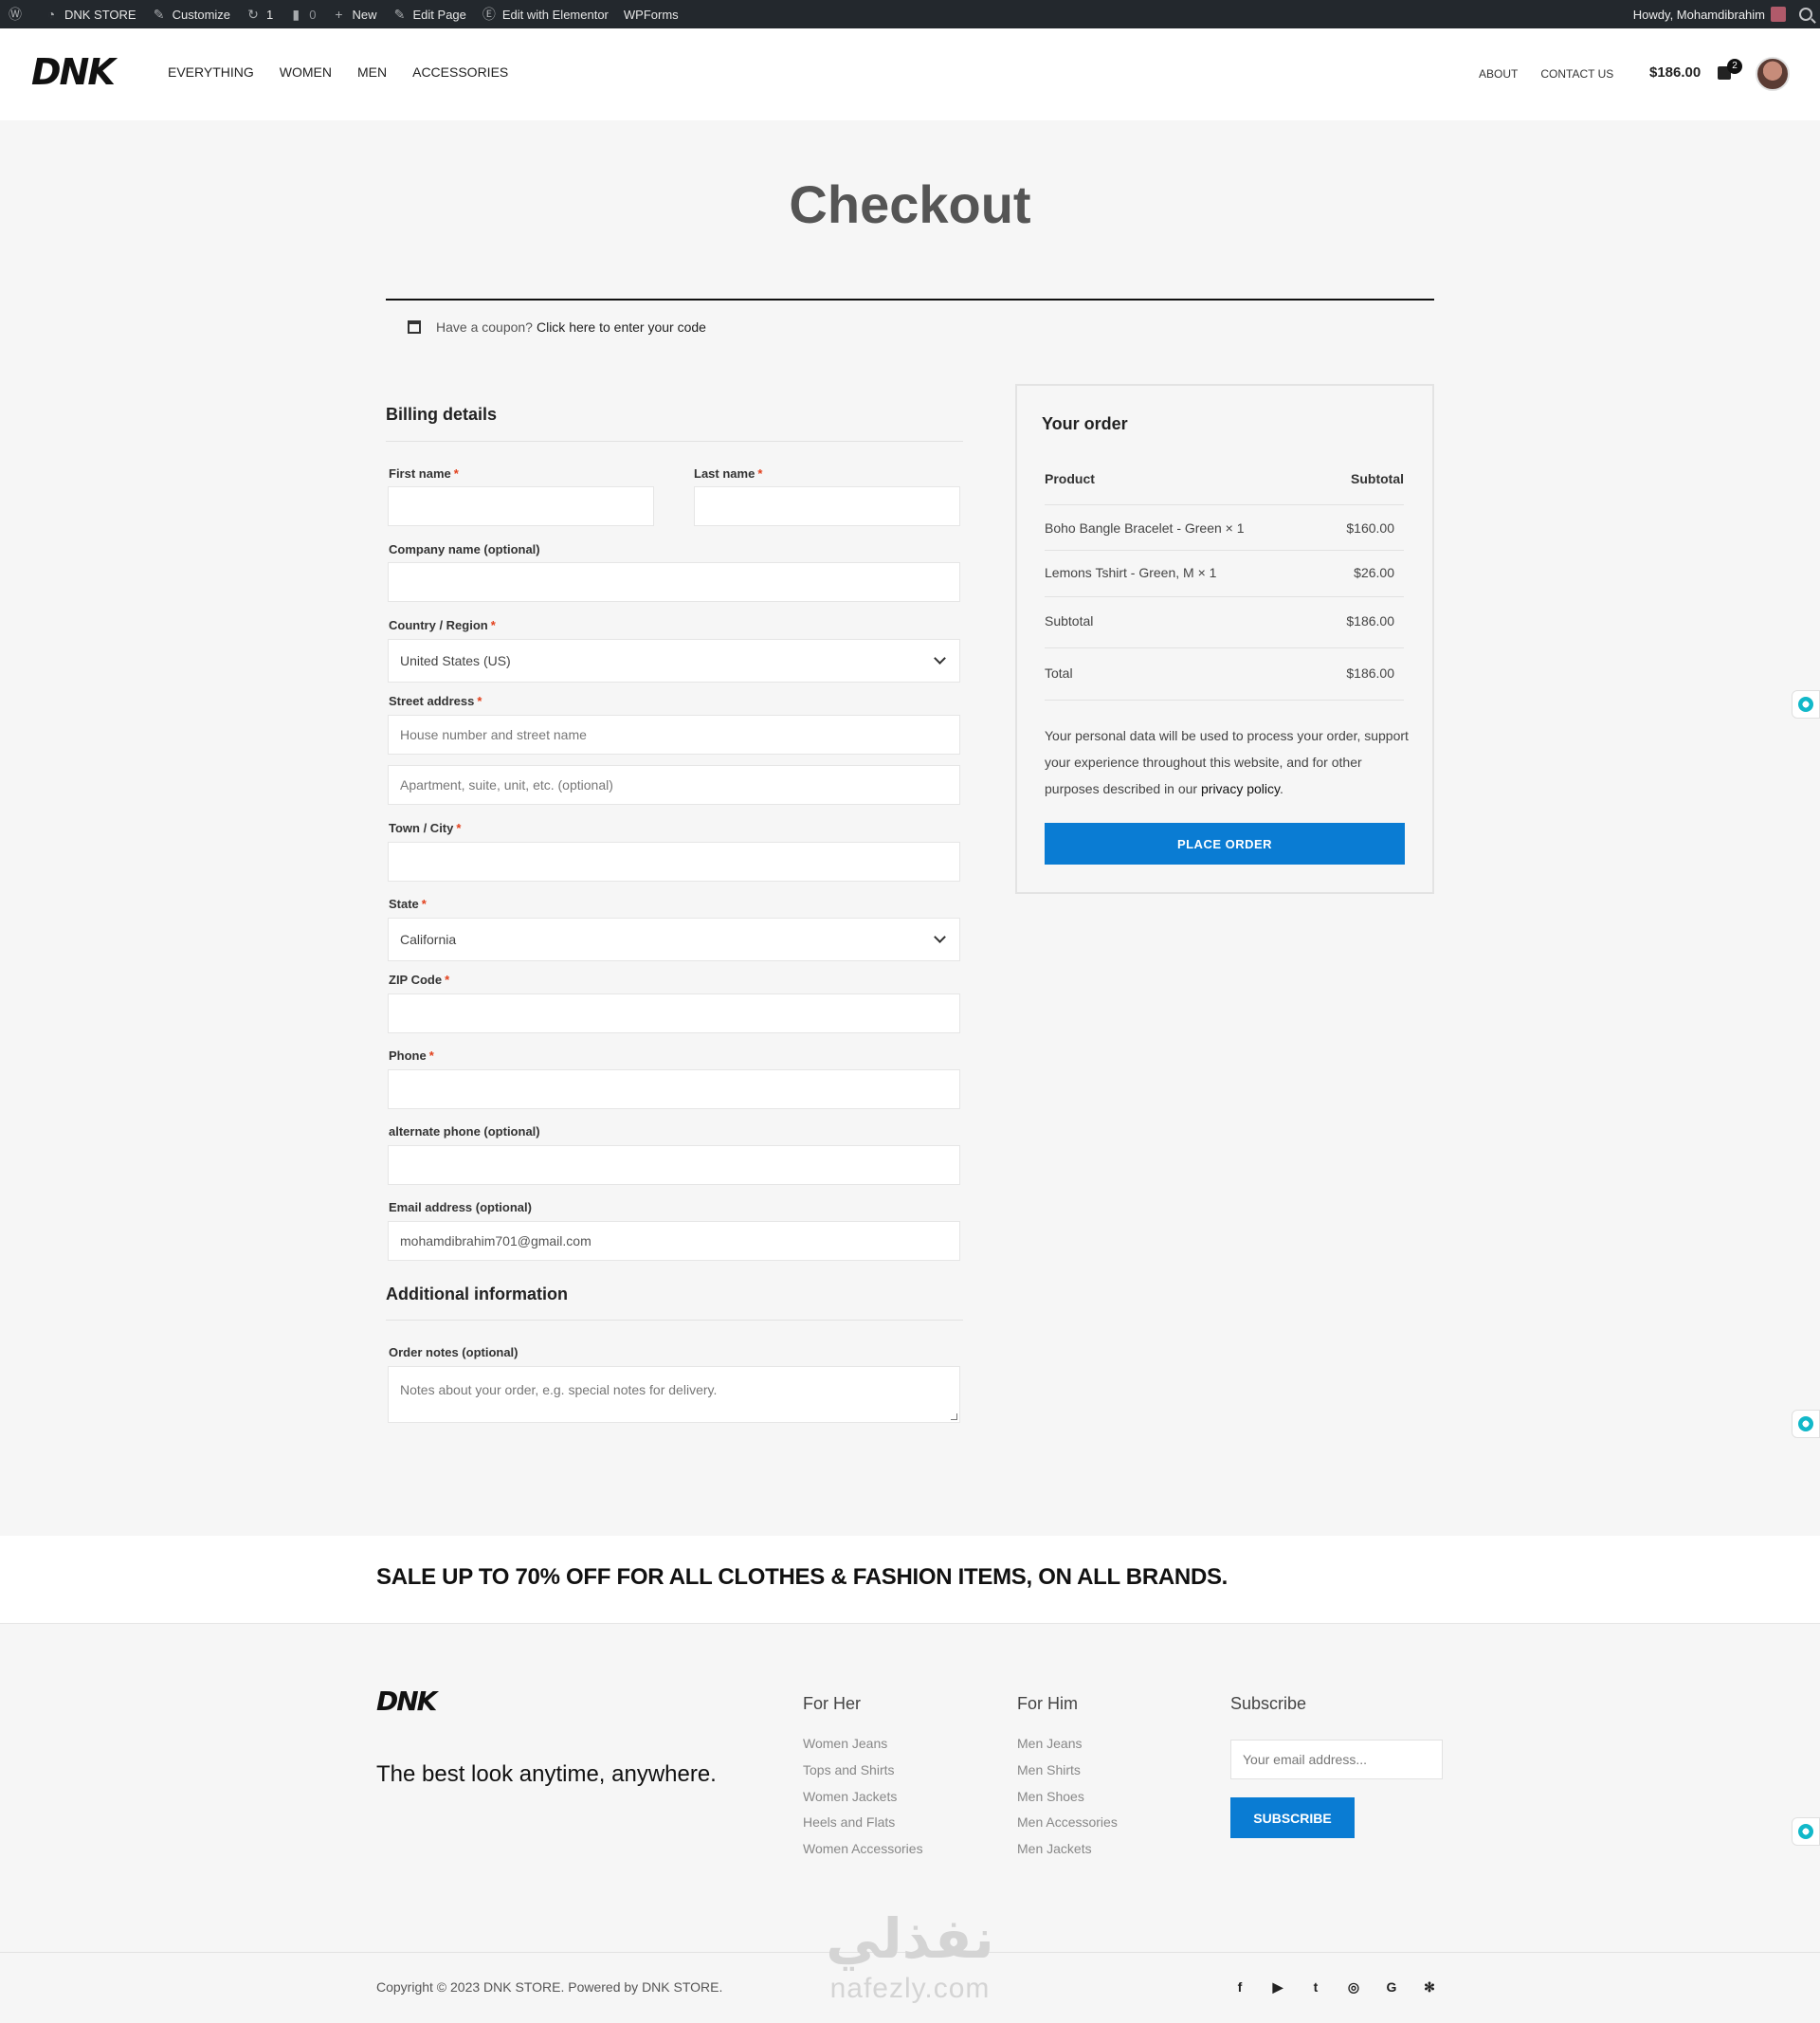 This screenshot has width=1820, height=2023. I want to click on admin-bar-wpforms: WPForms, so click(651, 15).